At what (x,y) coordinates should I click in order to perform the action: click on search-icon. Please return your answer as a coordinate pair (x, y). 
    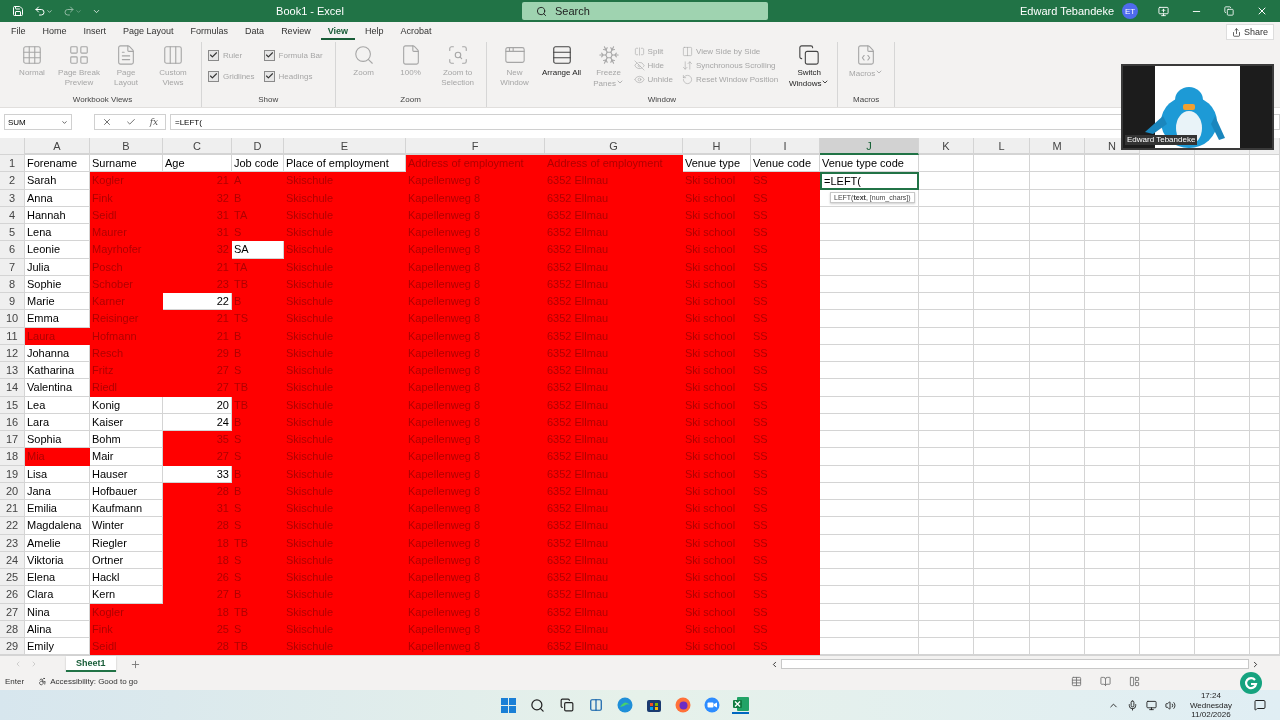
    Looking at the image, I should click on (537, 705).